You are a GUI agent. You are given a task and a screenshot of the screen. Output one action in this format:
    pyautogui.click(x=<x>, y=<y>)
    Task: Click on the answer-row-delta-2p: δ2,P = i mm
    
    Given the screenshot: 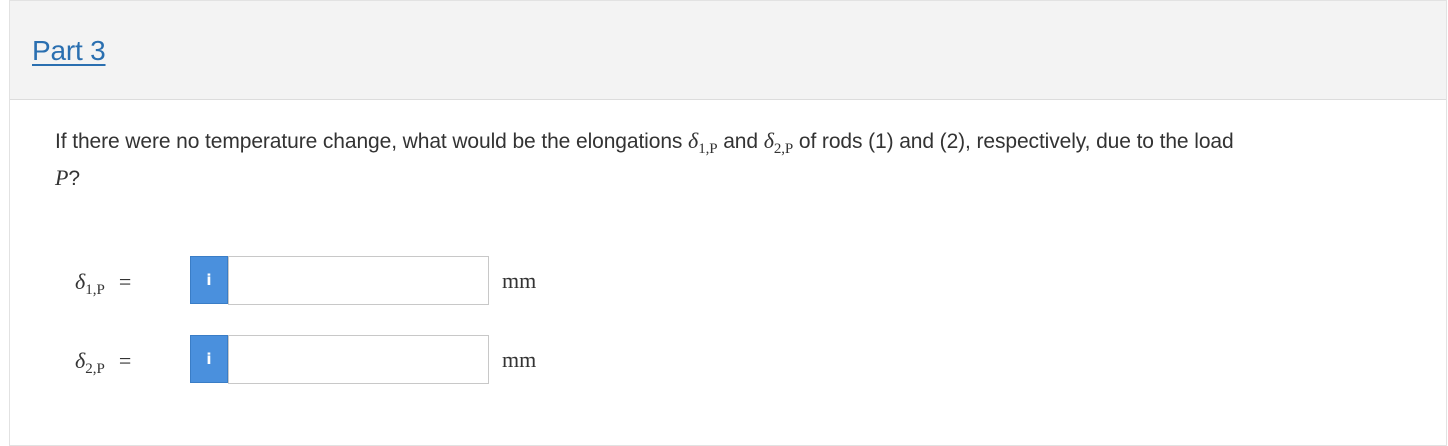 What is the action you would take?
    pyautogui.click(x=415, y=360)
    